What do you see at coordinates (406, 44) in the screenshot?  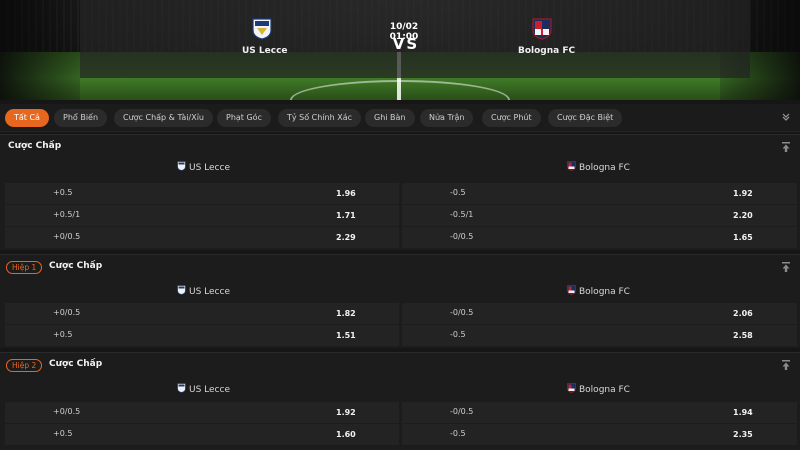 I see `vs-label: VS` at bounding box center [406, 44].